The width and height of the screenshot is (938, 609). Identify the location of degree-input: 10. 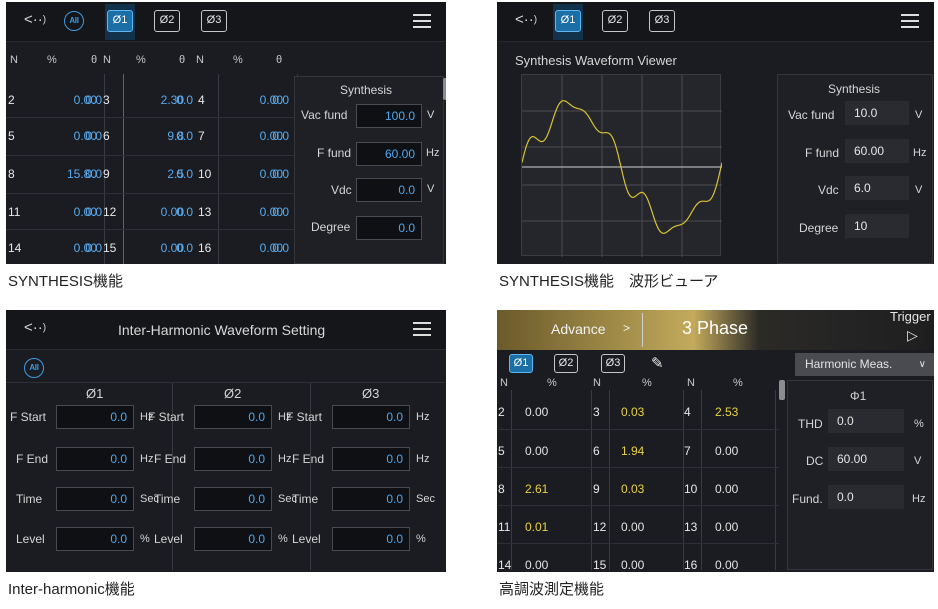
(877, 226).